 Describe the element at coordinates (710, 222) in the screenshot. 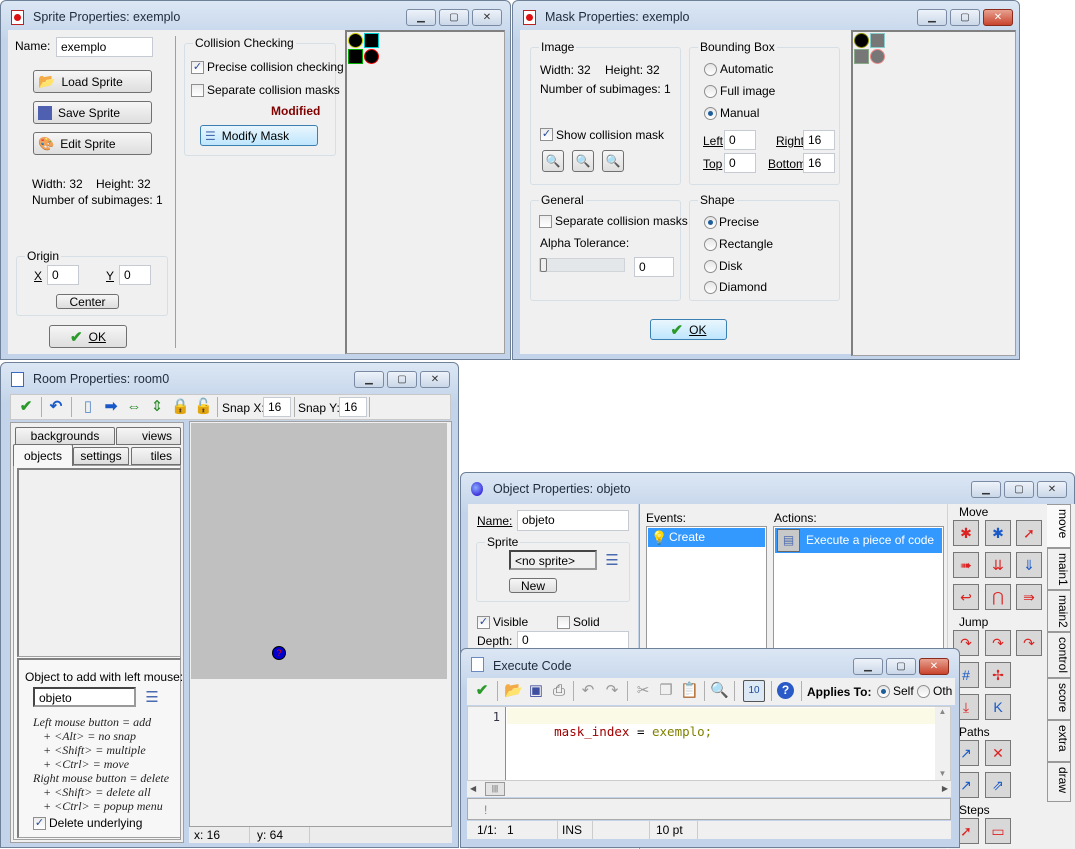

I see `shape-precise-radio` at that location.